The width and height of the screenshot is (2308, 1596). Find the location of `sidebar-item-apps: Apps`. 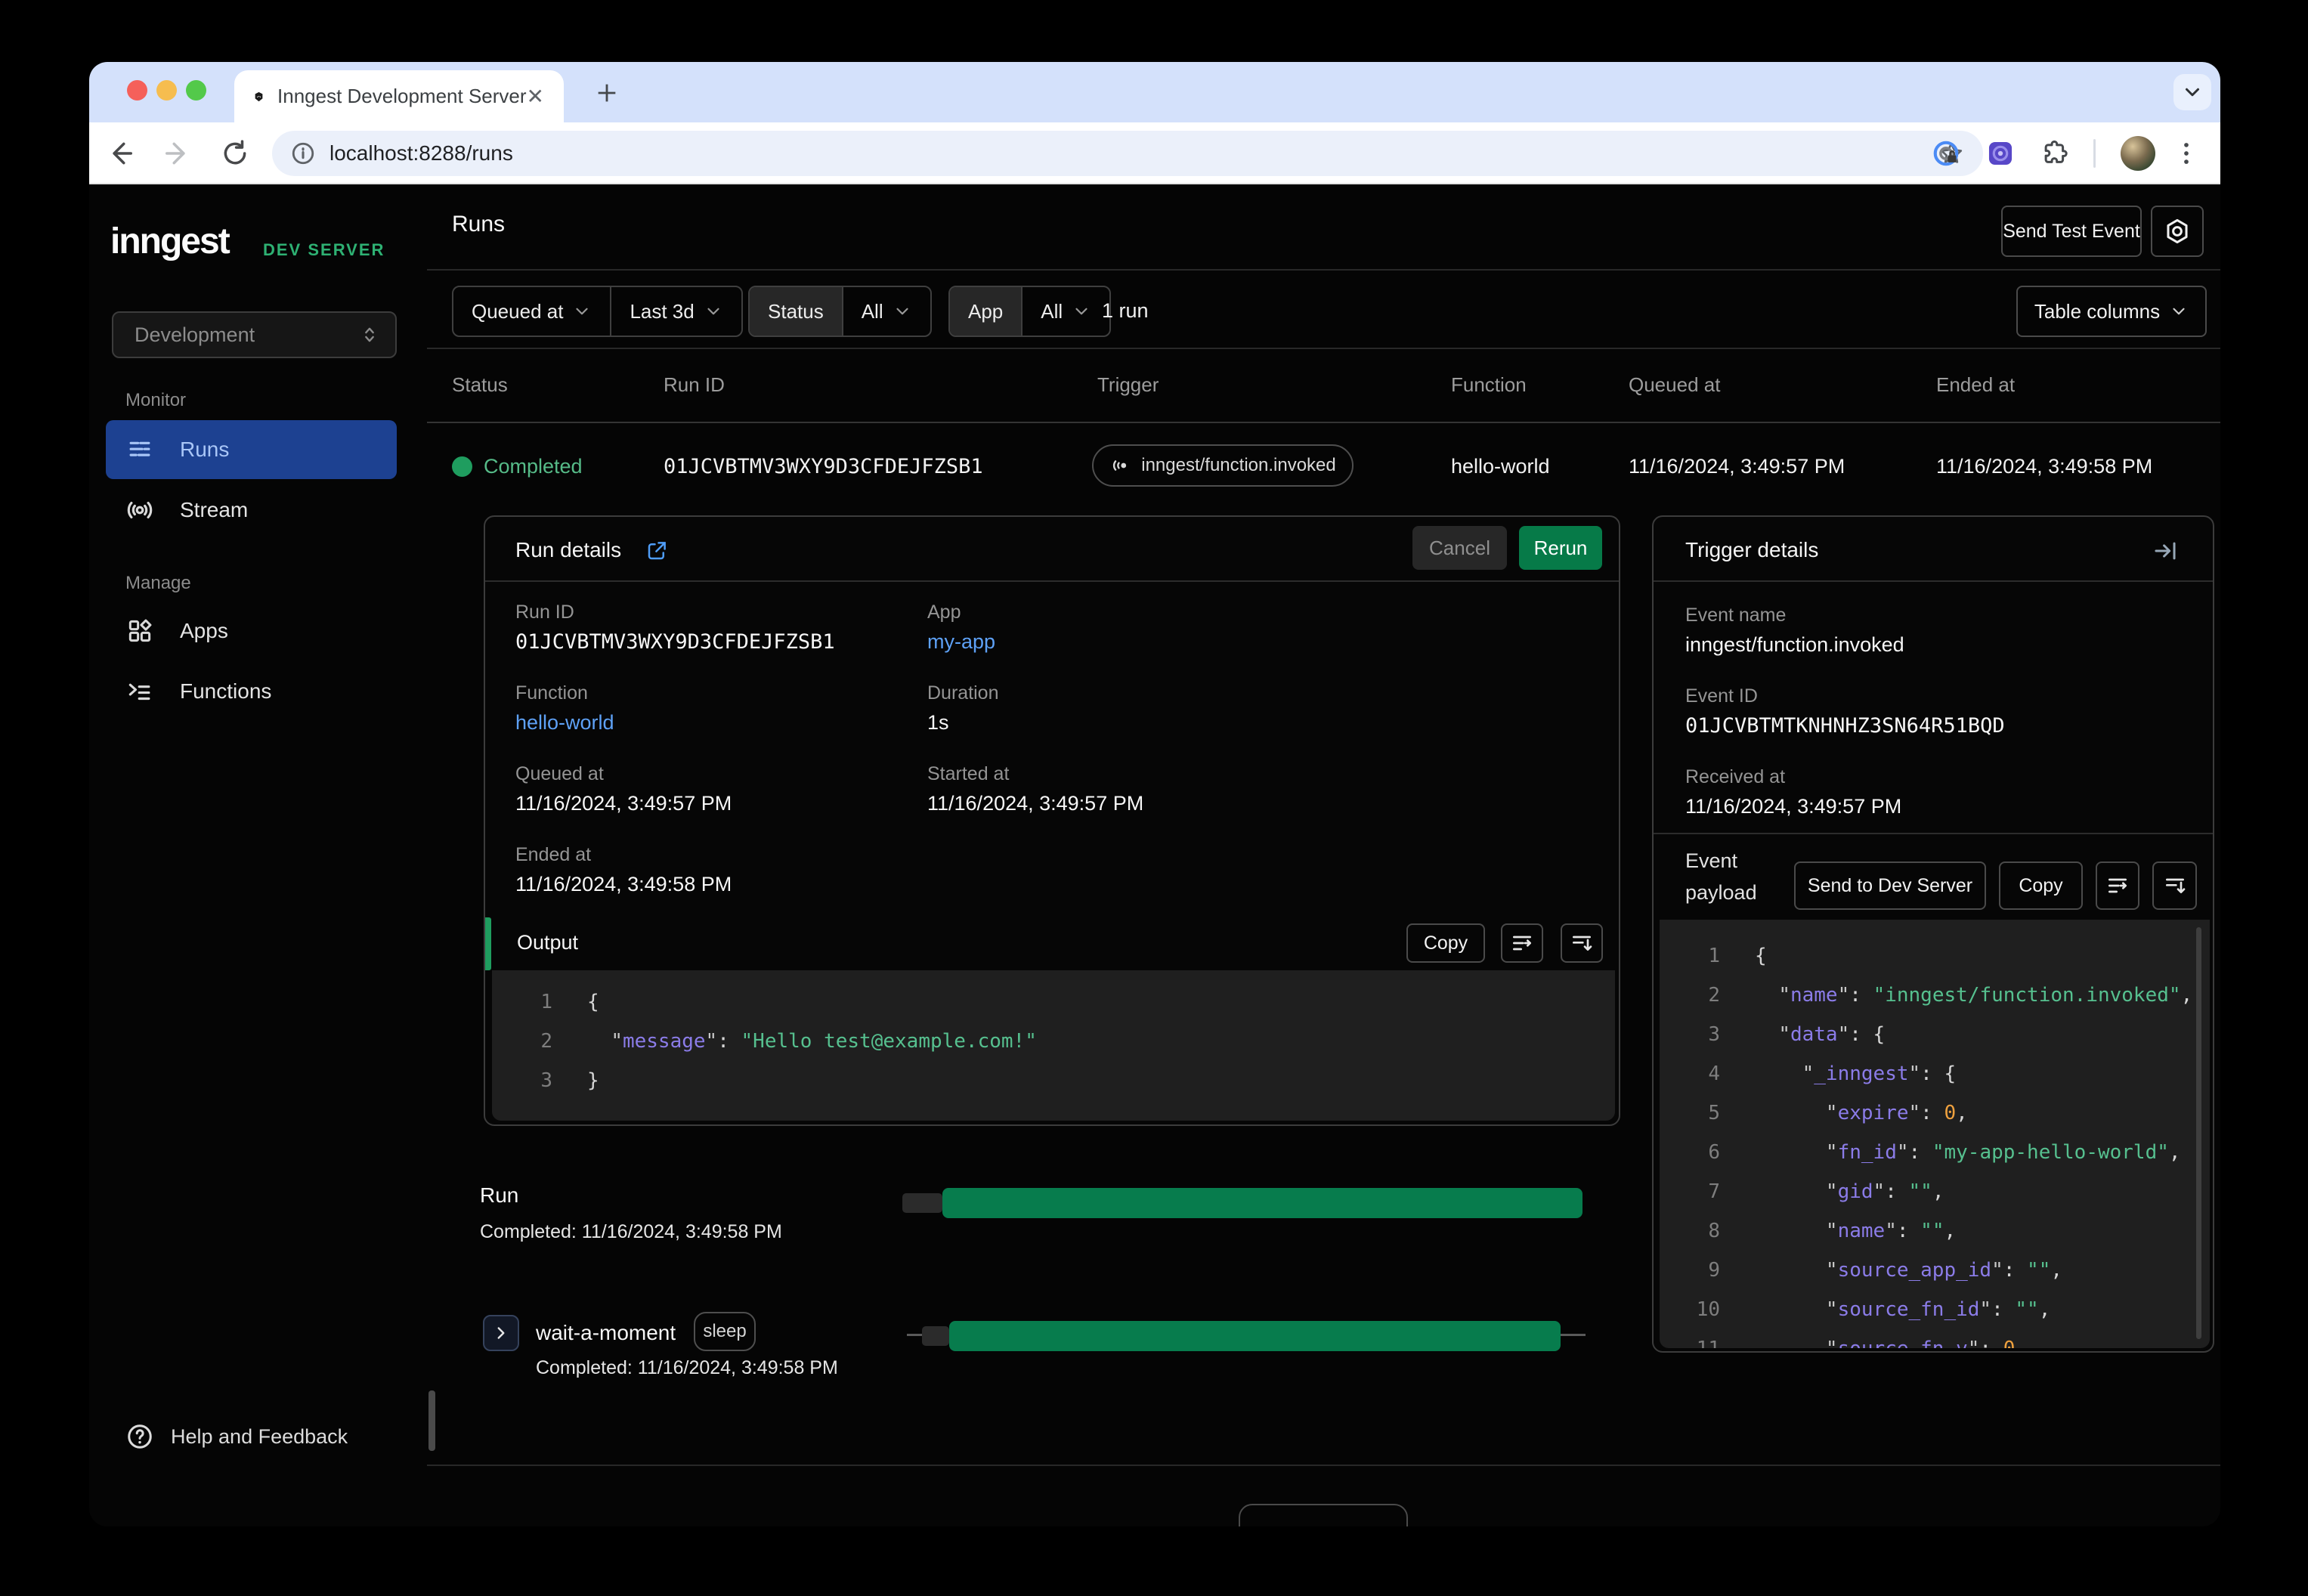

sidebar-item-apps: Apps is located at coordinates (251, 631).